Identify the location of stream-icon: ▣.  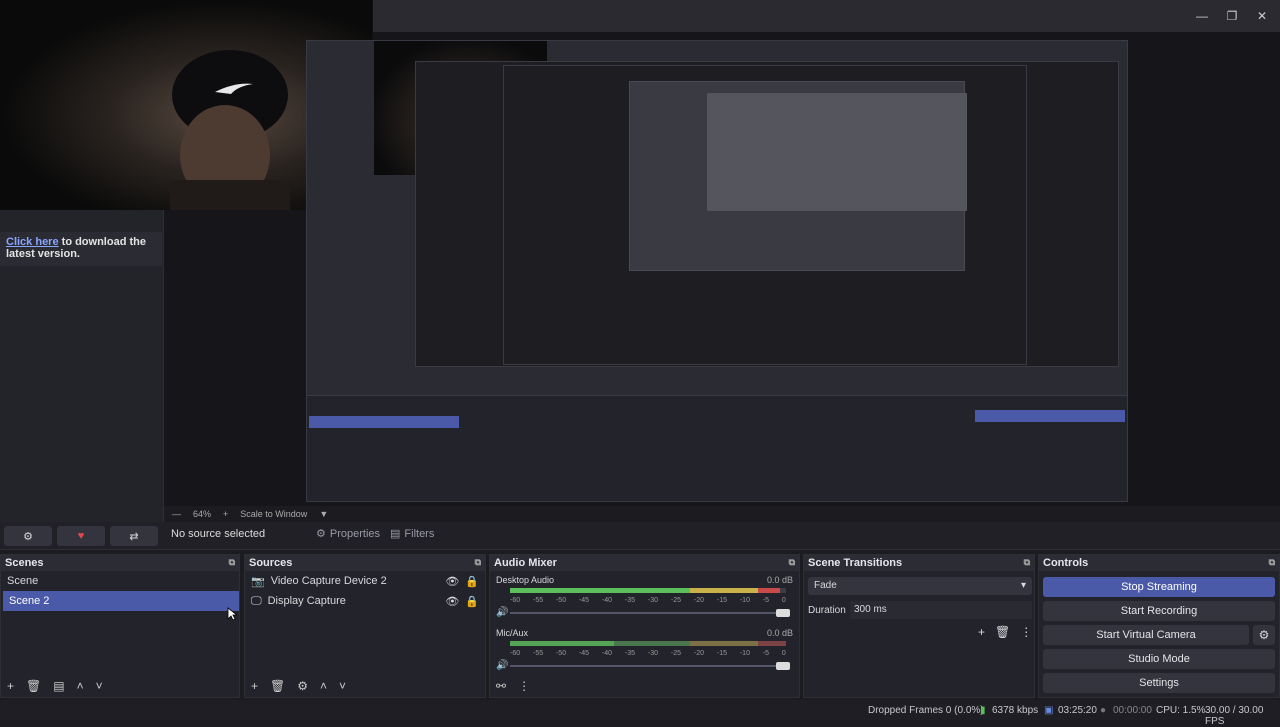
(1049, 710).